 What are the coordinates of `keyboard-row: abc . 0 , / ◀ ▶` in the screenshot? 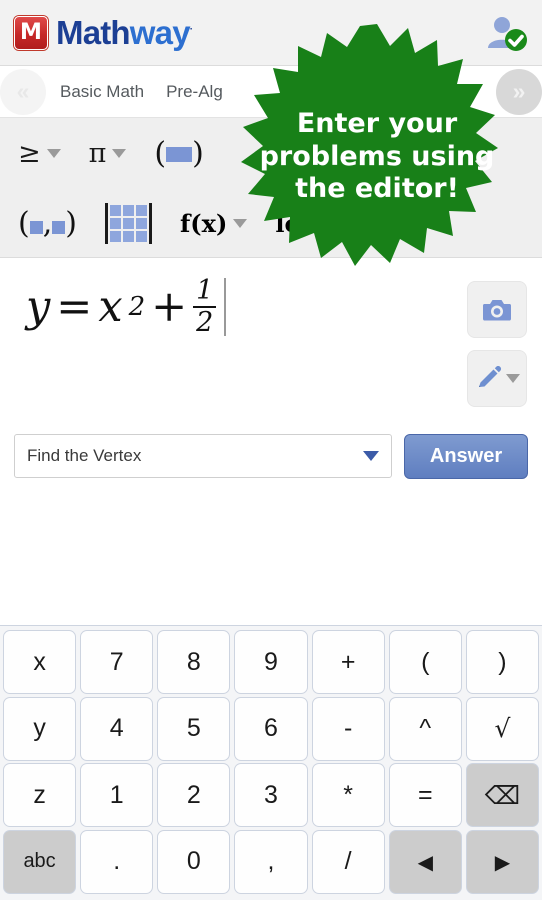 It's located at (271, 861).